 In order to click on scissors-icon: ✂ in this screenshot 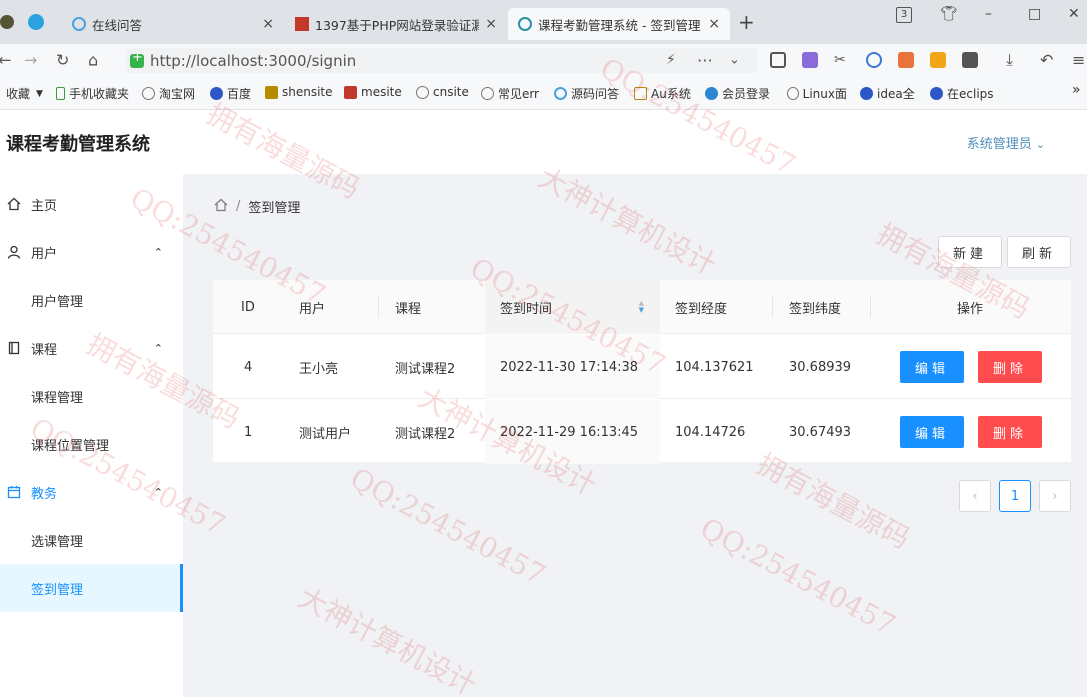, I will do `click(840, 60)`.